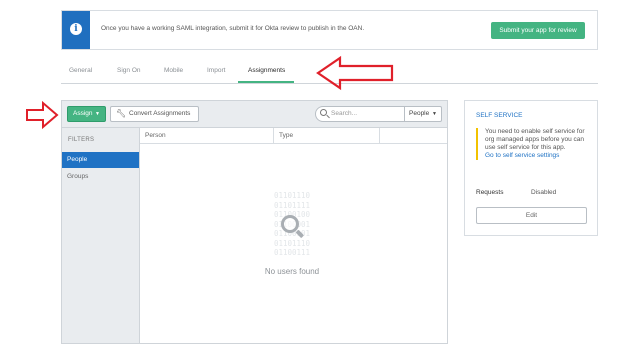  What do you see at coordinates (100, 177) in the screenshot?
I see `filter-groups: Groups` at bounding box center [100, 177].